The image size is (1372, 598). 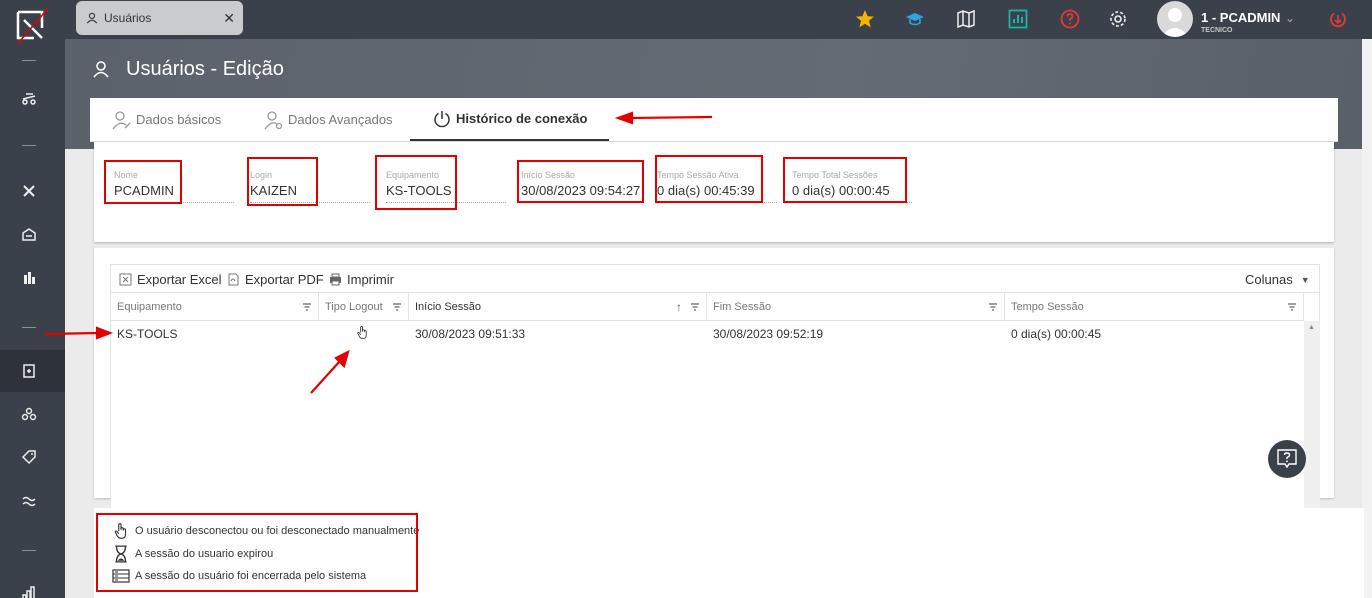 I want to click on tab-label: Usuários, so click(x=128, y=18).